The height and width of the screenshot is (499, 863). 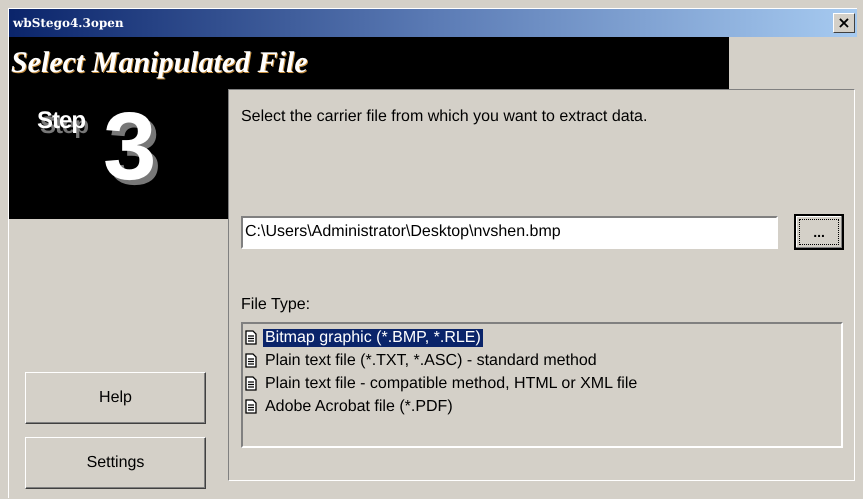 What do you see at coordinates (373, 337) in the screenshot?
I see `file-type-option: Bitmap graphic (*.BMP, *.RLE)` at bounding box center [373, 337].